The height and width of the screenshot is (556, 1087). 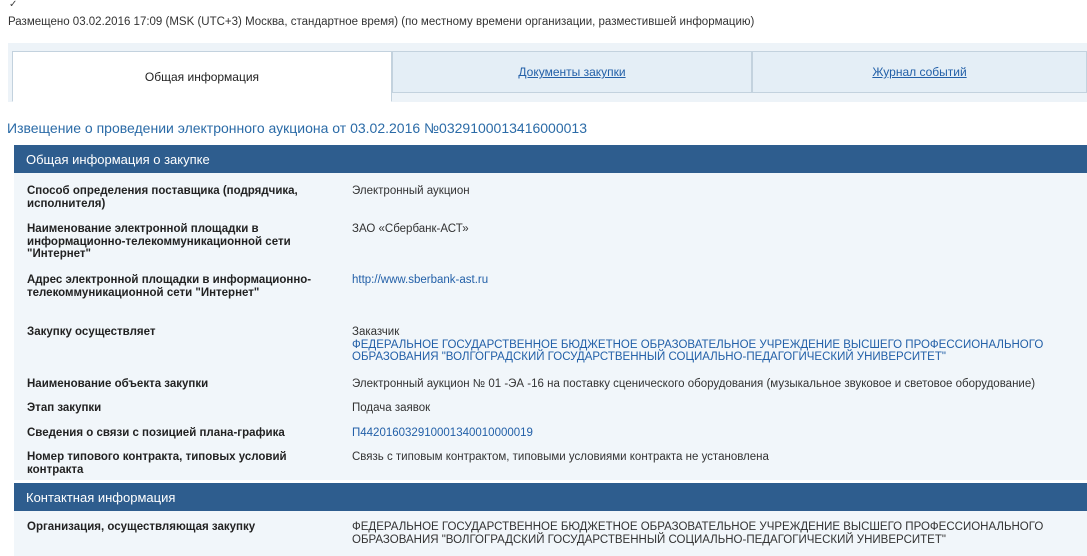 I want to click on section-header-contact: Контактная информация, so click(x=550, y=497).